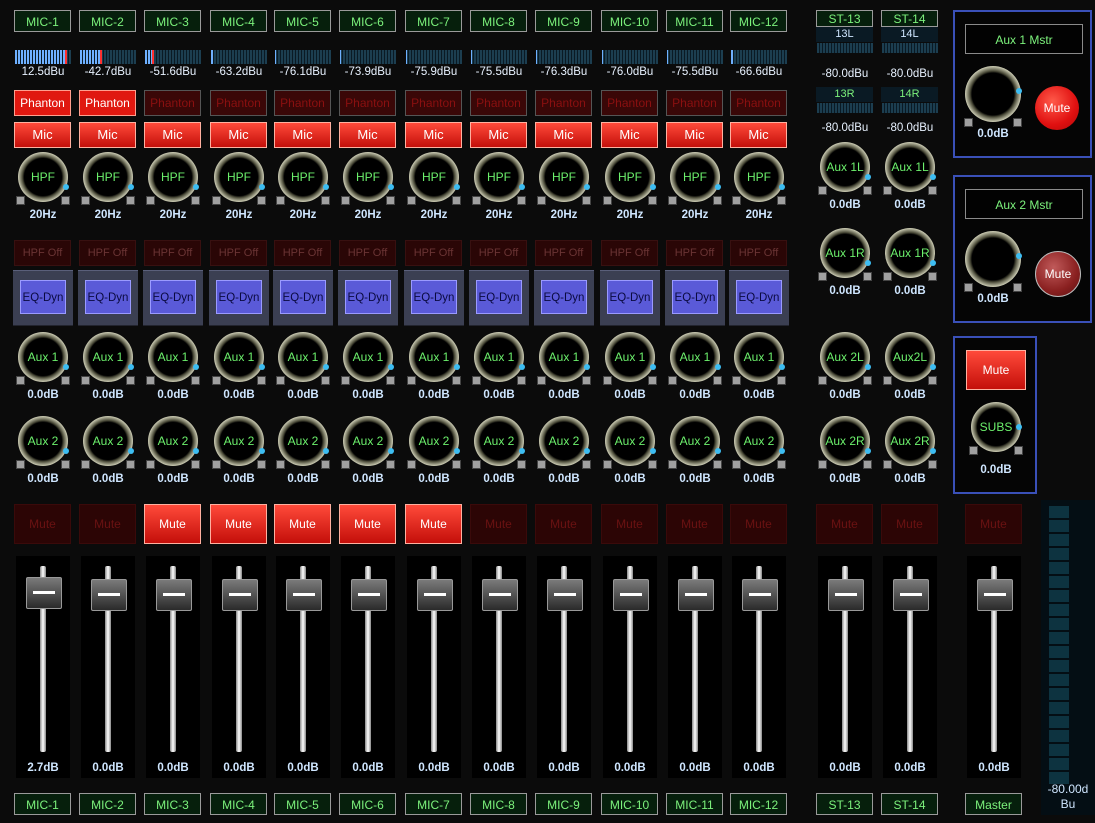 This screenshot has width=1095, height=823. I want to click on mic-1-fader-cap, so click(44, 593).